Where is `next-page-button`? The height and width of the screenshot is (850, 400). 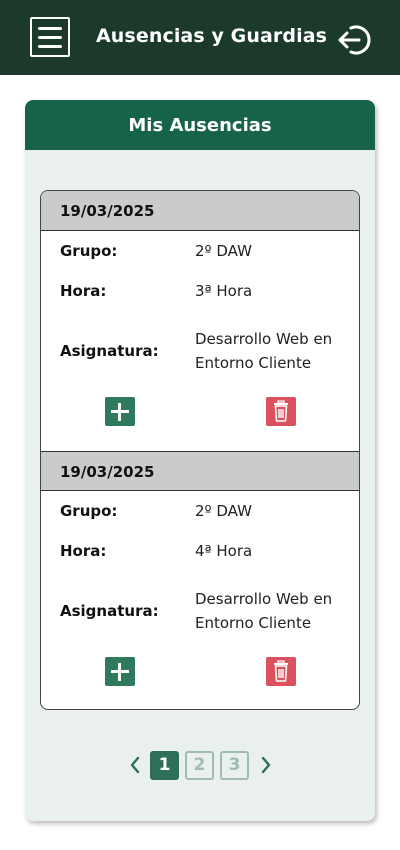
next-page-button is located at coordinates (266, 765).